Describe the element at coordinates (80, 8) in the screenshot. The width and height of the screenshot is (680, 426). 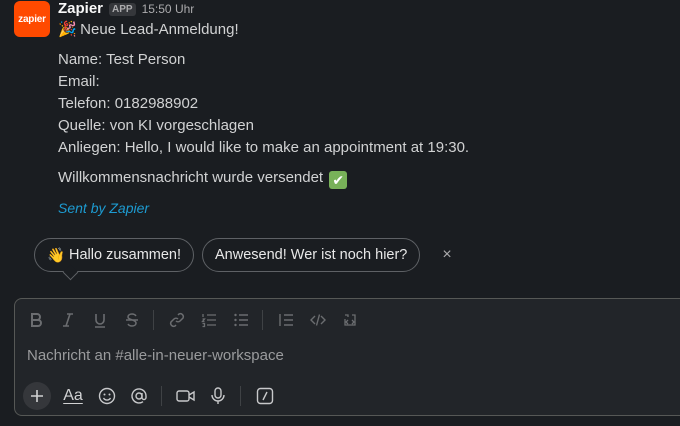
I see `sender-name: Zapier` at that location.